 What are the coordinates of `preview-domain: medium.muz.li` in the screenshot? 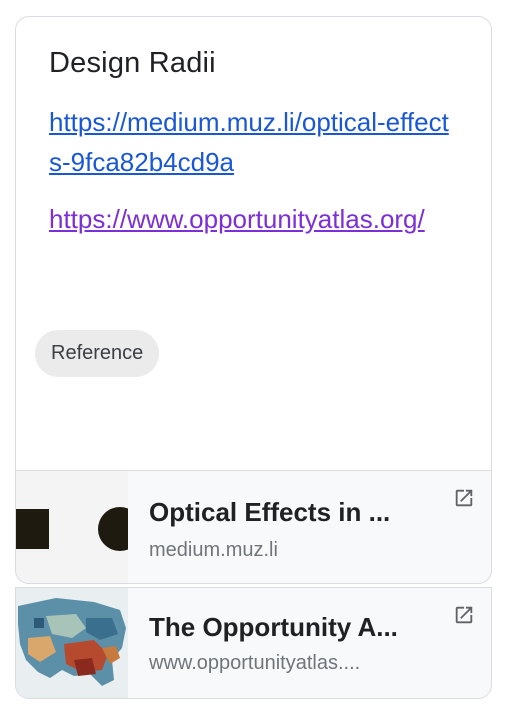 It's located at (213, 550).